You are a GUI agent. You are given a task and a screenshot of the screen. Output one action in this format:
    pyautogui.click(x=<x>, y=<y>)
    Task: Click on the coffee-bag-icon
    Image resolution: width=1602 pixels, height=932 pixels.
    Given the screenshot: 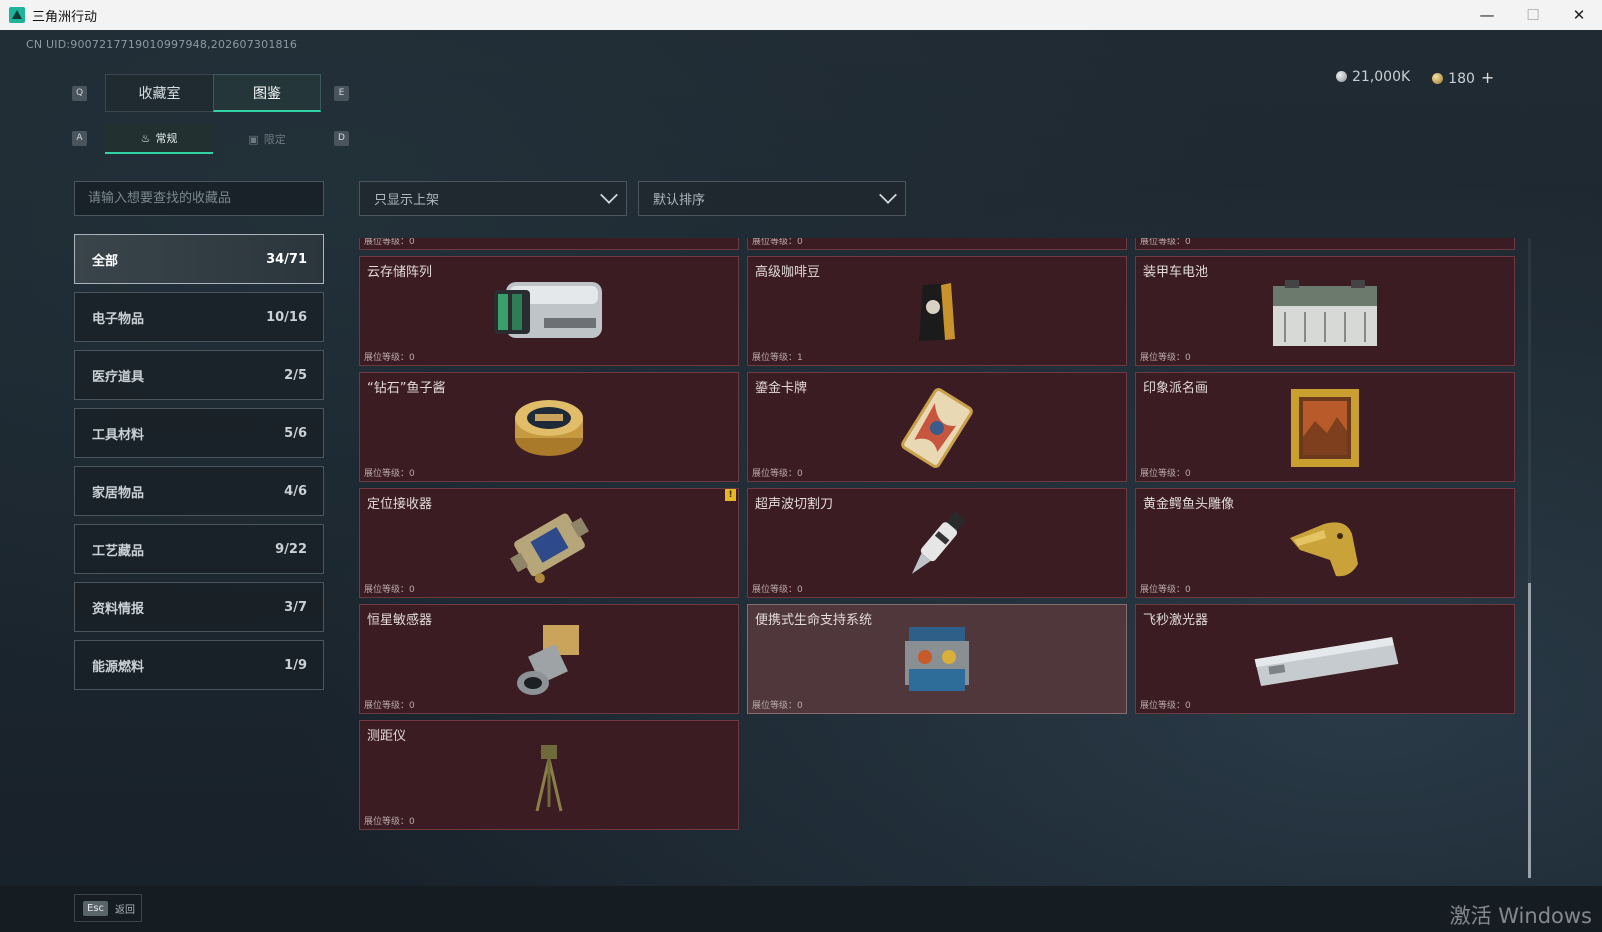 What is the action you would take?
    pyautogui.click(x=937, y=312)
    